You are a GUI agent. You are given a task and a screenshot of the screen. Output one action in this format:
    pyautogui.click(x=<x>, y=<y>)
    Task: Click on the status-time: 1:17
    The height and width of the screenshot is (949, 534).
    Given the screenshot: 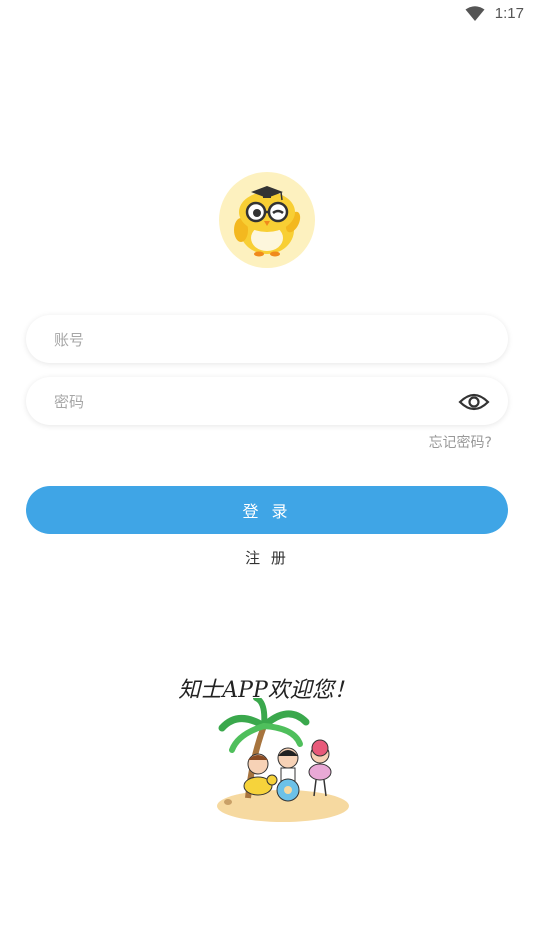 What is the action you would take?
    pyautogui.click(x=509, y=13)
    